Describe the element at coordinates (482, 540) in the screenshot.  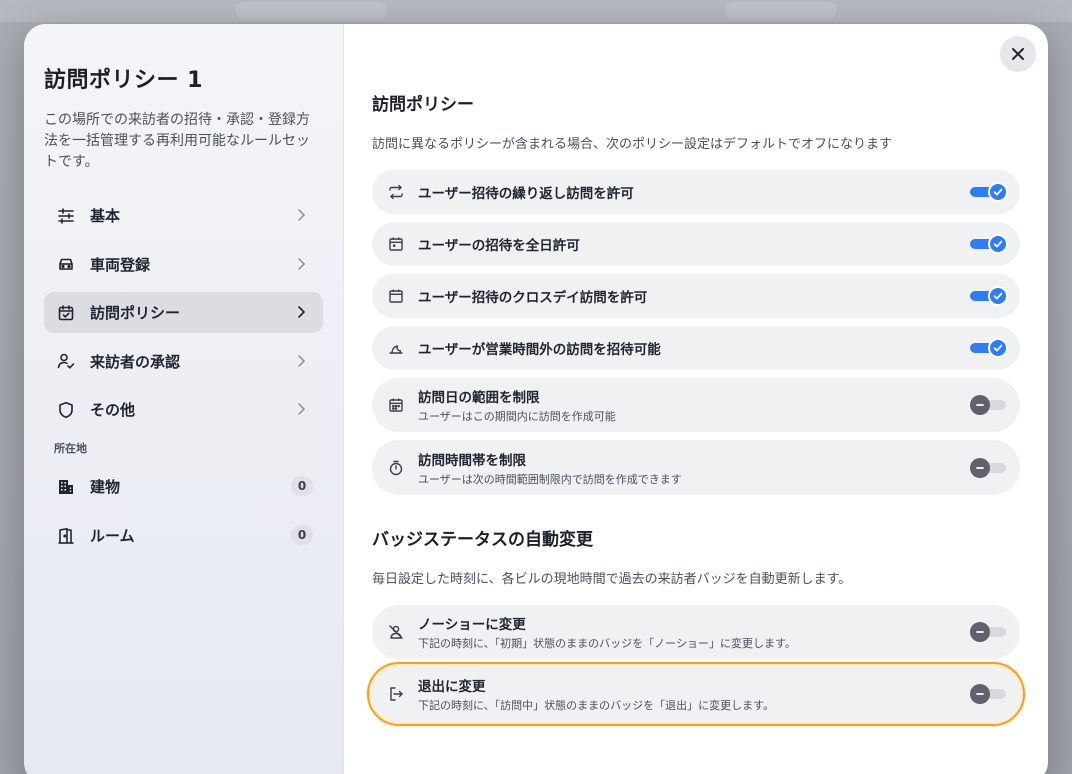
I see `badge-status-heading: バッジステータスの自動変更` at that location.